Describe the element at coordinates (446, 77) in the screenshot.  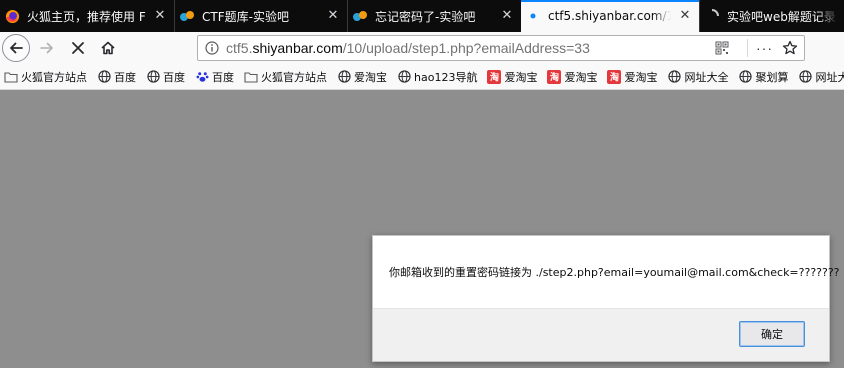
I see `bookmark-label: hao123导航` at that location.